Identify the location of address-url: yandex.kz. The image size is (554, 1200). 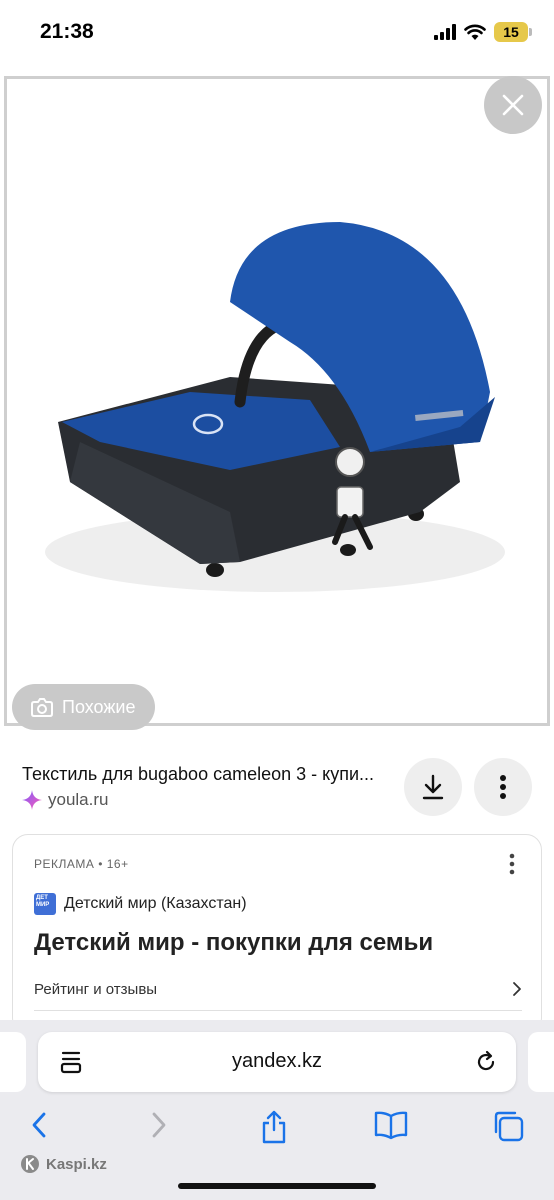
(277, 1061).